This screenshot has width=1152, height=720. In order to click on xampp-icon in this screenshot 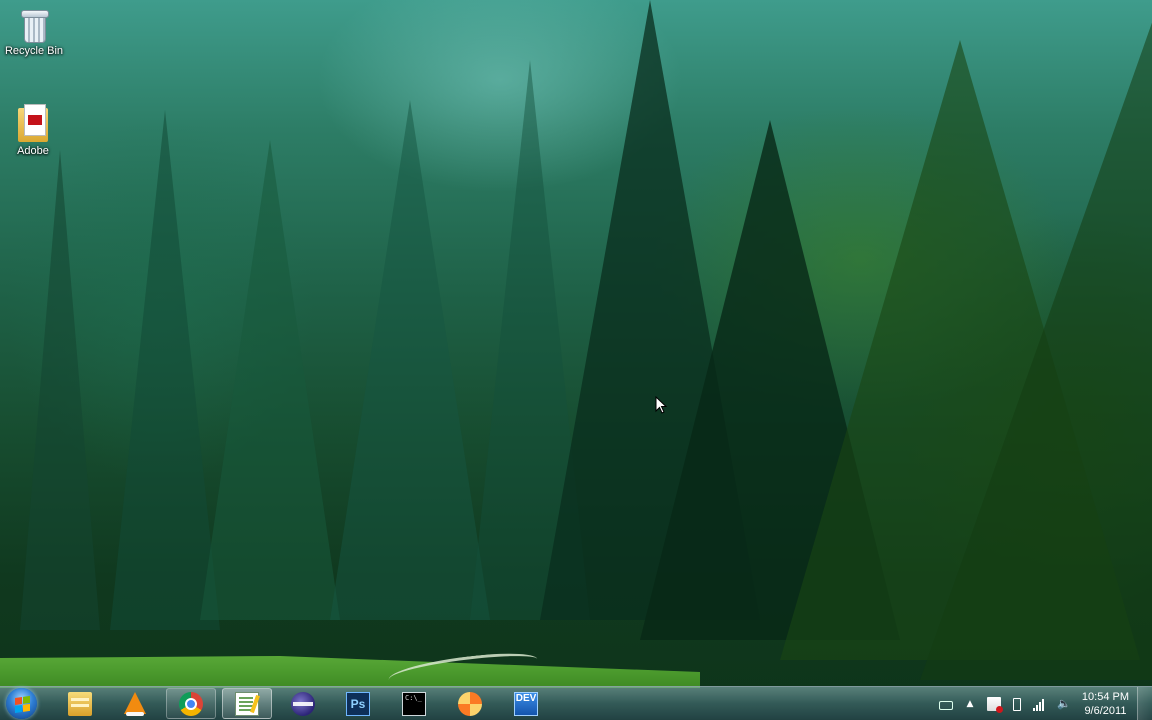, I will do `click(470, 703)`.